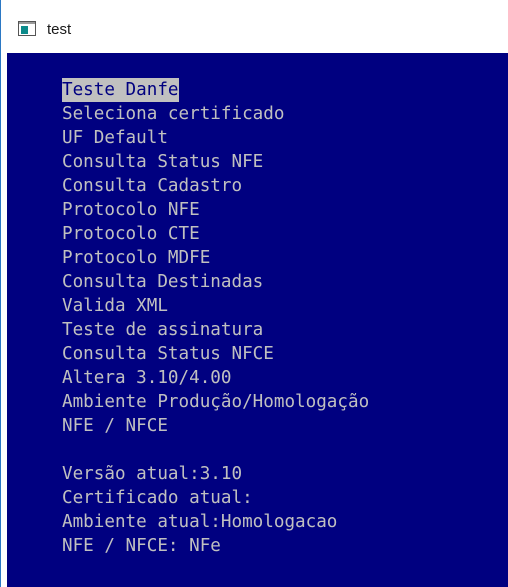 The height and width of the screenshot is (587, 508). I want to click on menu-item-protocolo-cte: Protocolo CTE, so click(131, 234).